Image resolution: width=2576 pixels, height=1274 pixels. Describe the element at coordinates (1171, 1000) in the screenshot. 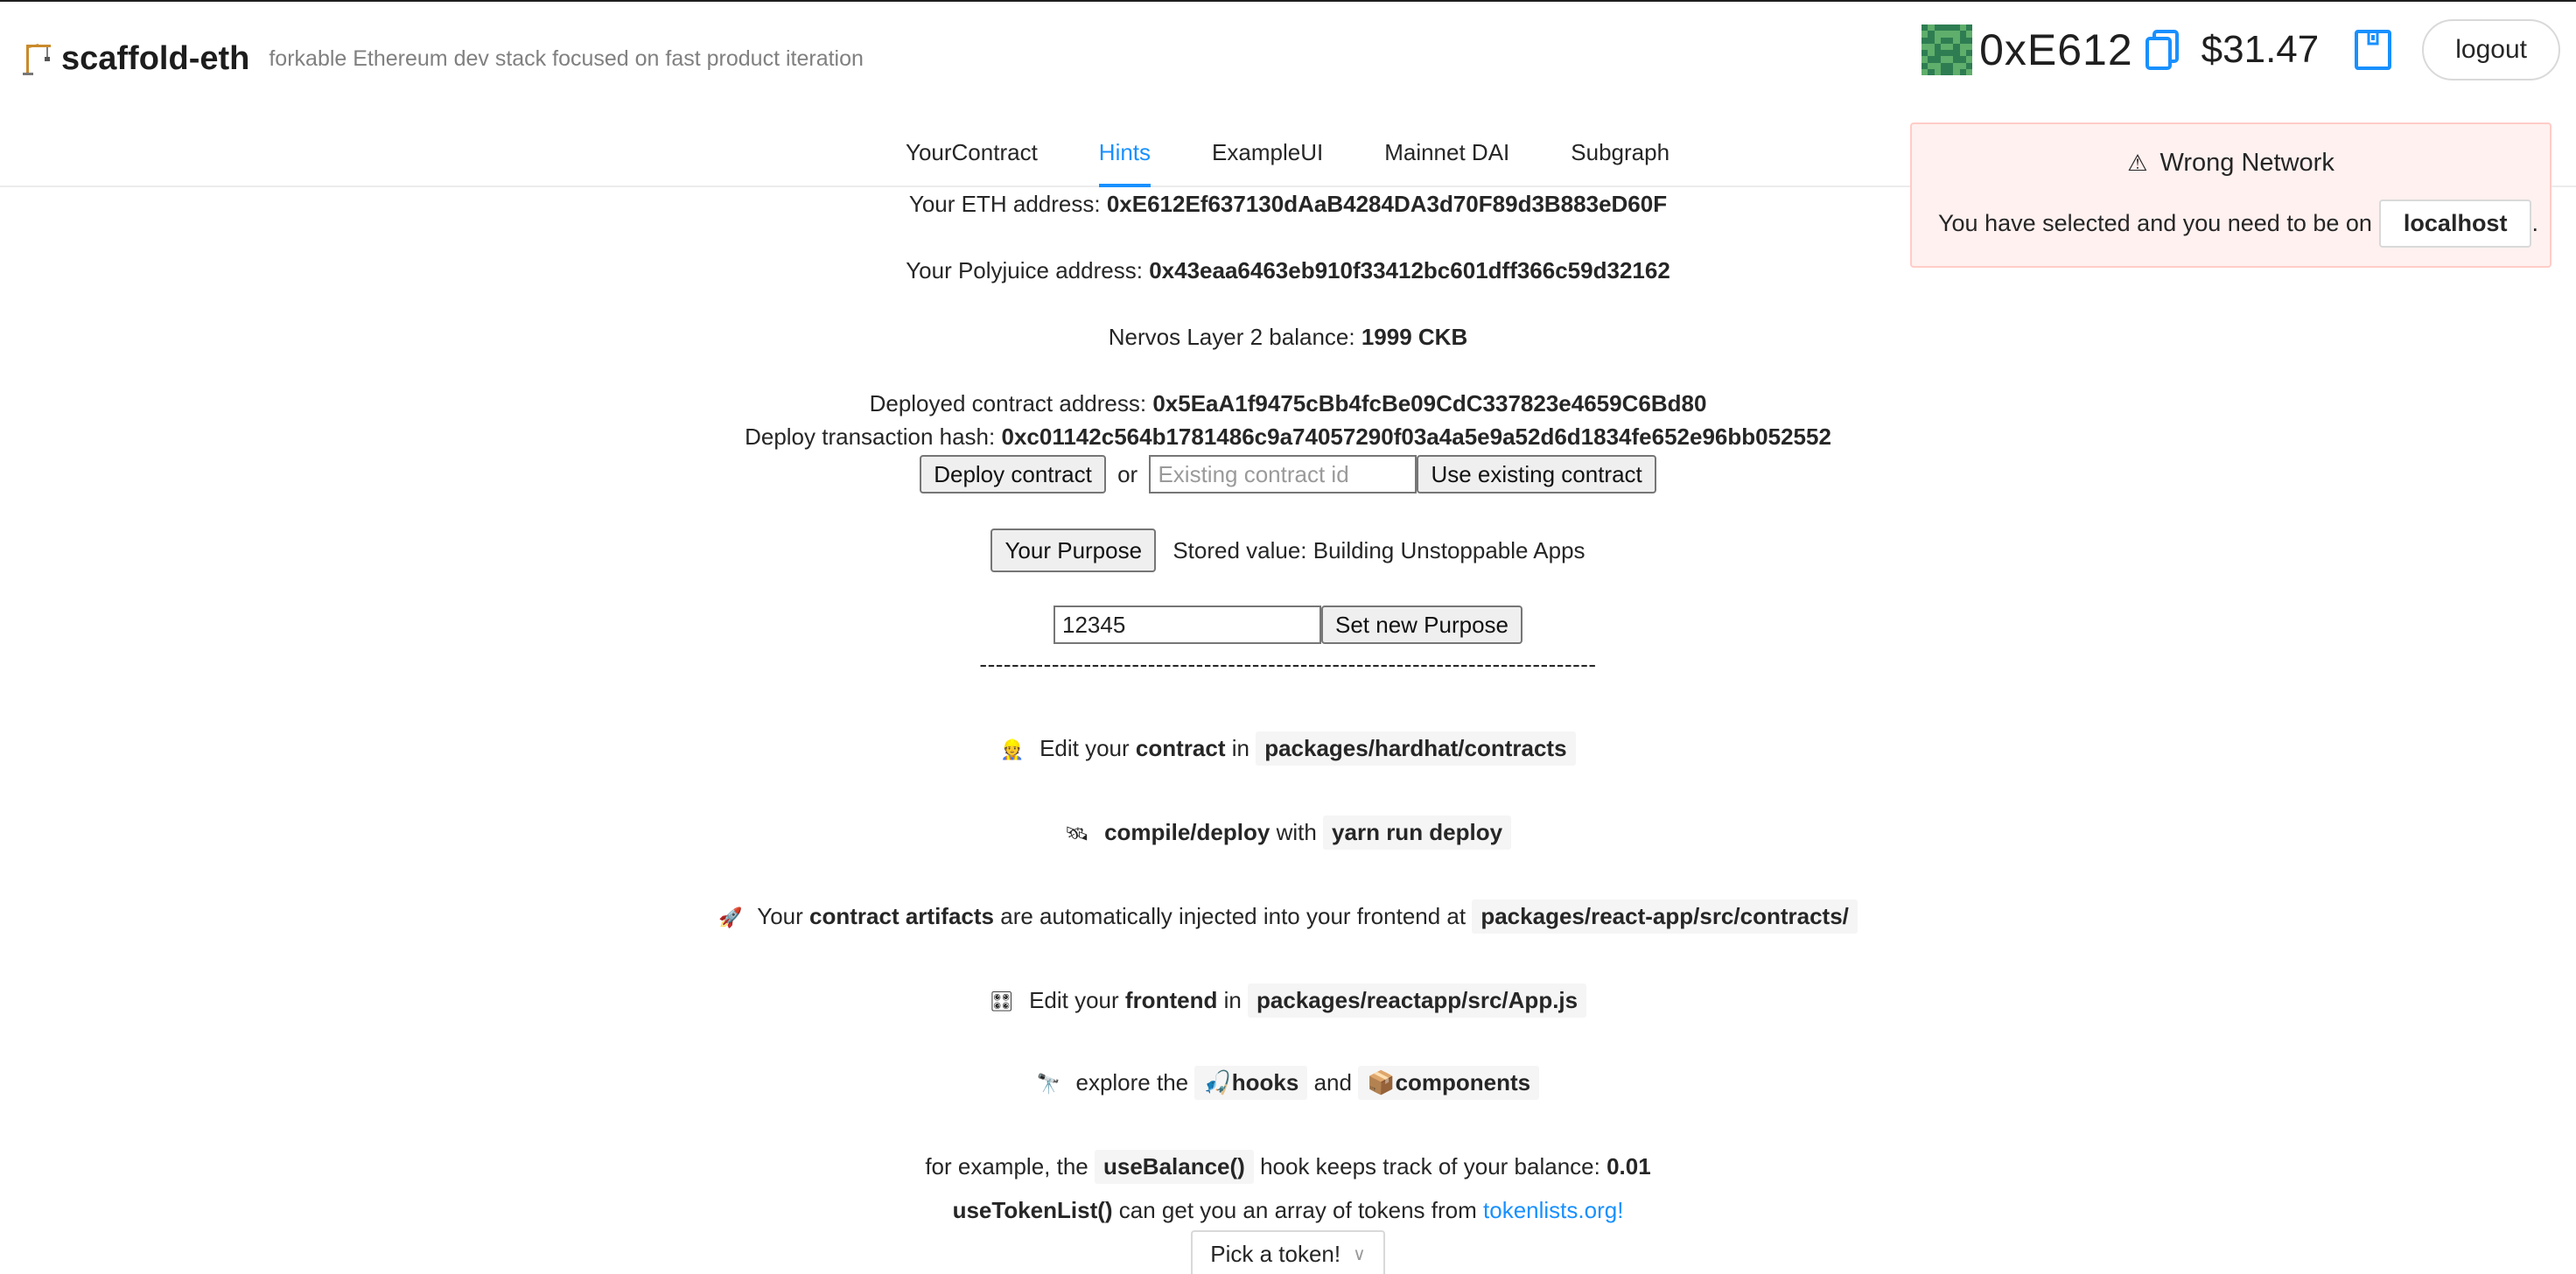

I see `hint-bold: frontend` at that location.